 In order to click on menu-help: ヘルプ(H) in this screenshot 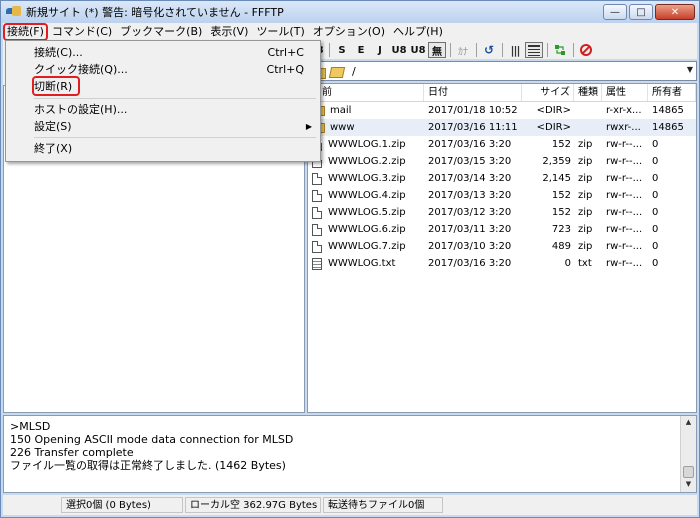, I will do `click(418, 32)`.